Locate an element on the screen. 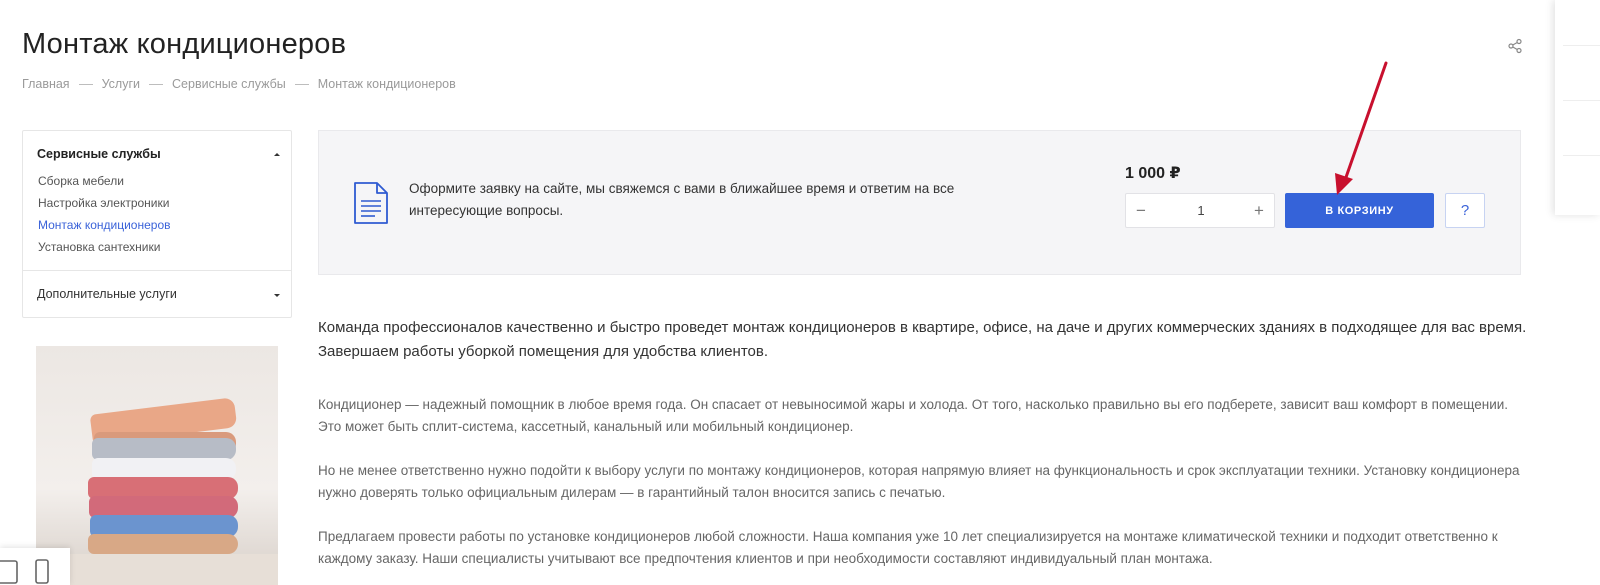 The image size is (1600, 585). sidebar-item-plumbing: Установка сантехники is located at coordinates (99, 247).